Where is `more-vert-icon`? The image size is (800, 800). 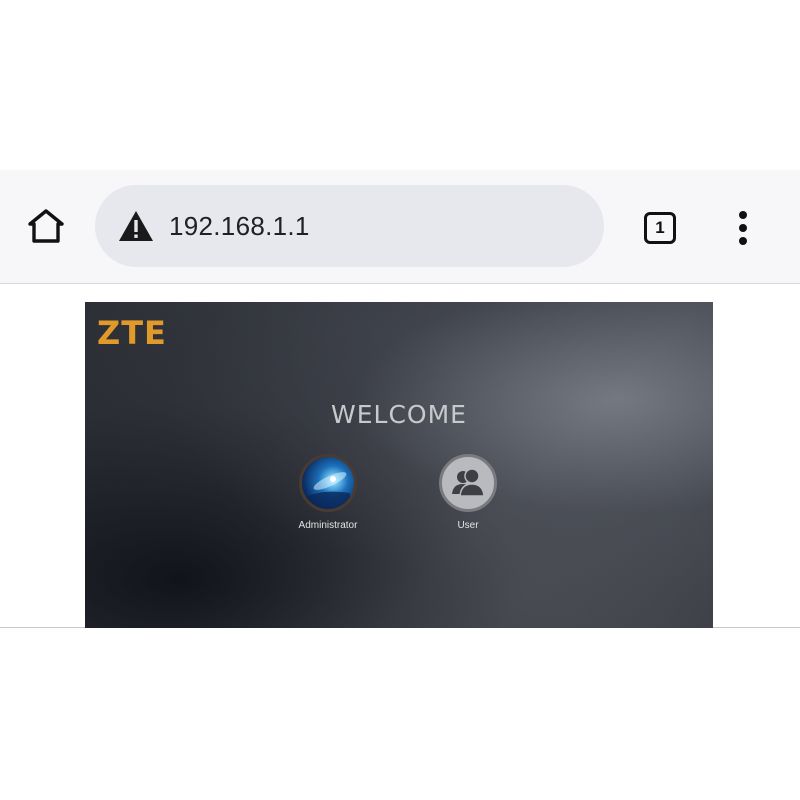
more-vert-icon is located at coordinates (743, 215).